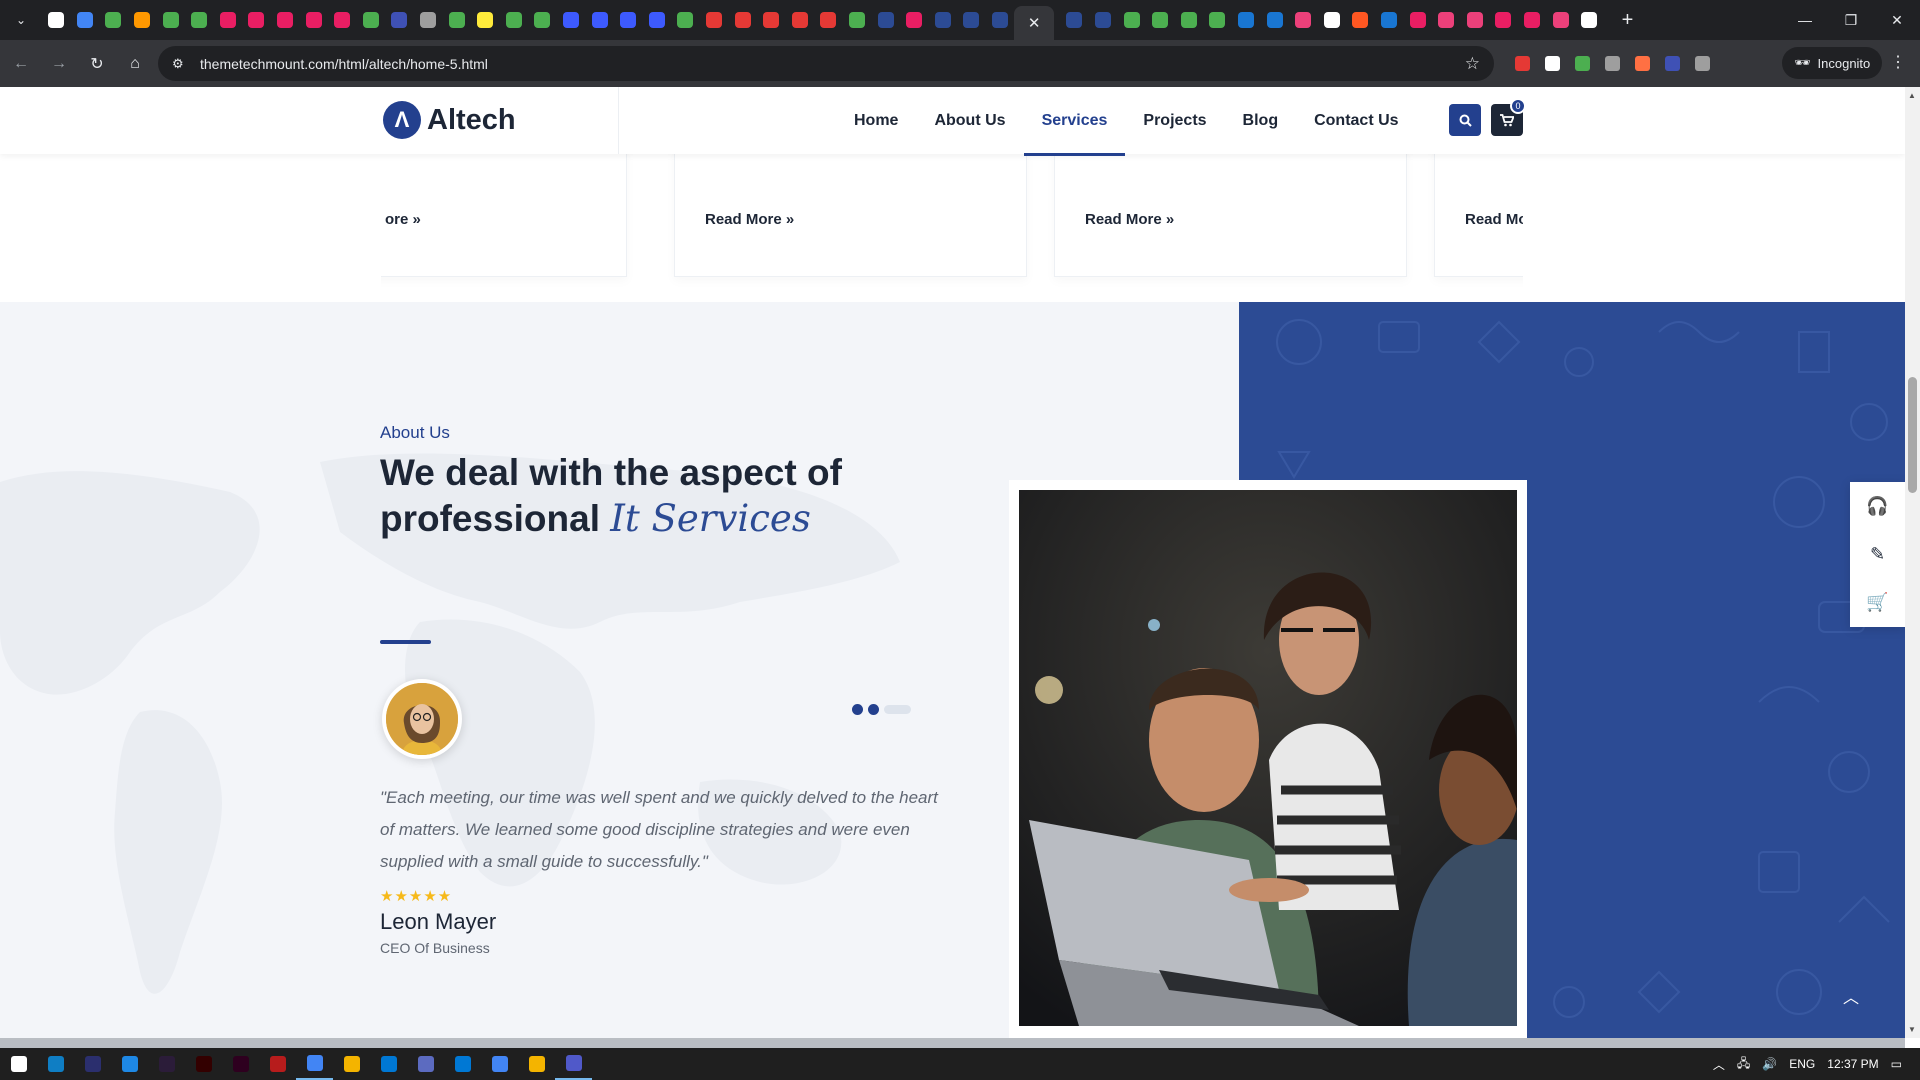  What do you see at coordinates (97, 64) in the screenshot?
I see `reload-icon: ↻` at bounding box center [97, 64].